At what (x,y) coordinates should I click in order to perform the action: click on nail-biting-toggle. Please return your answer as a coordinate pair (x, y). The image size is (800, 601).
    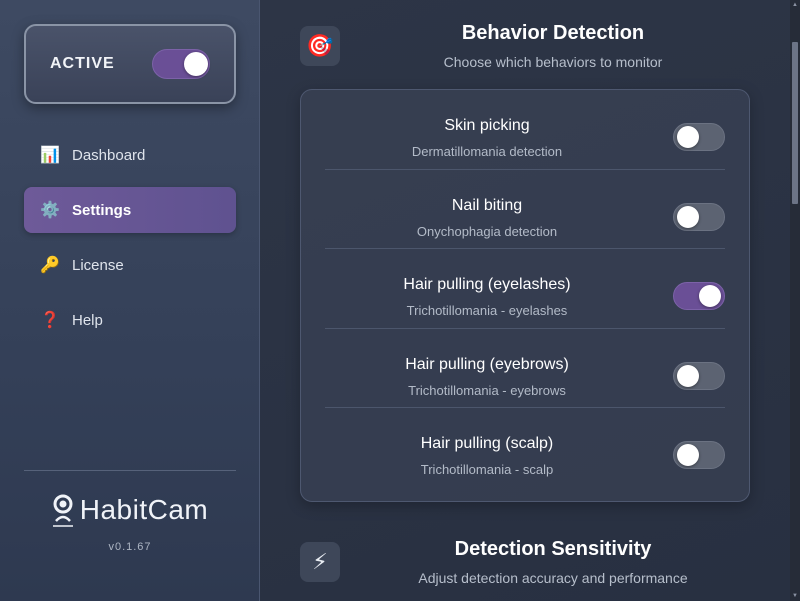
    Looking at the image, I should click on (699, 216).